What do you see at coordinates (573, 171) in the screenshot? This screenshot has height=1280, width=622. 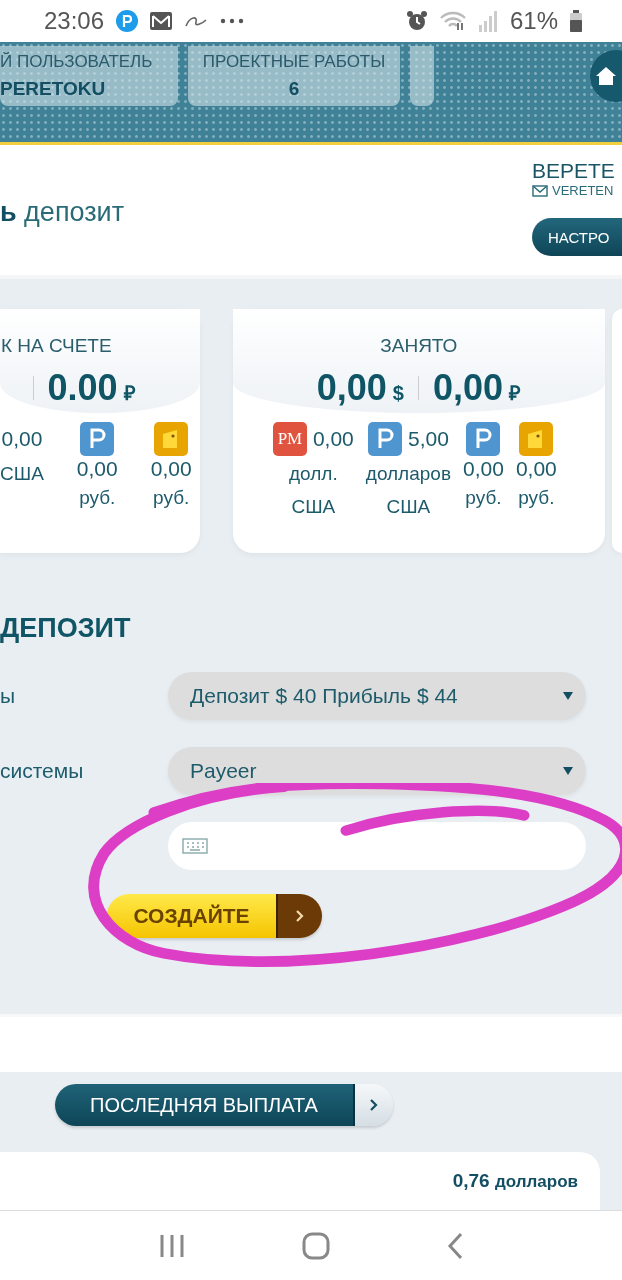 I see `user-name: ВЕРЕТЕ` at bounding box center [573, 171].